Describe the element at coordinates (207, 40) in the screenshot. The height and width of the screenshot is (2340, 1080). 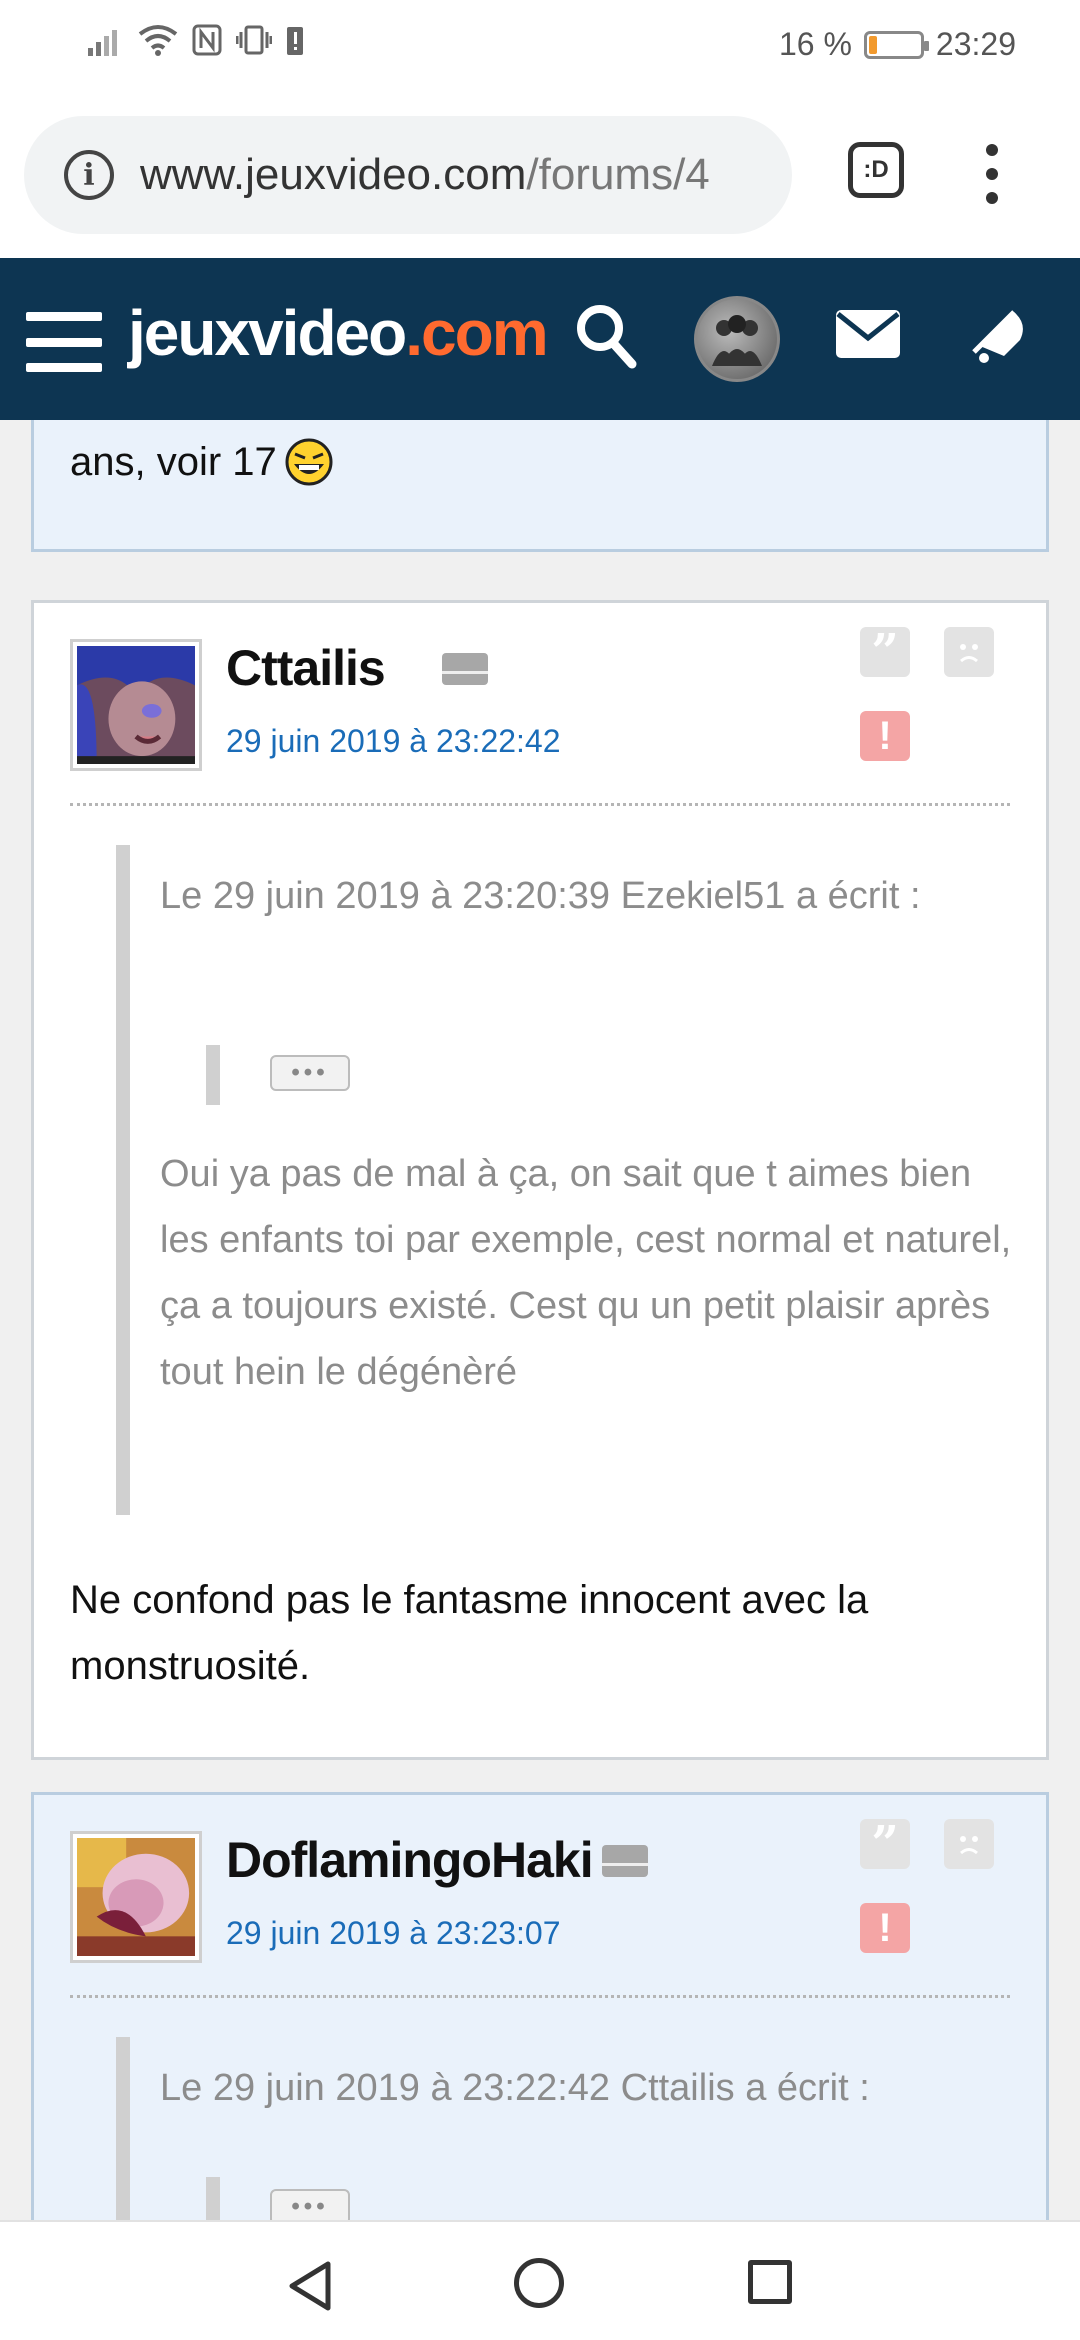
I see `nfc-icon` at that location.